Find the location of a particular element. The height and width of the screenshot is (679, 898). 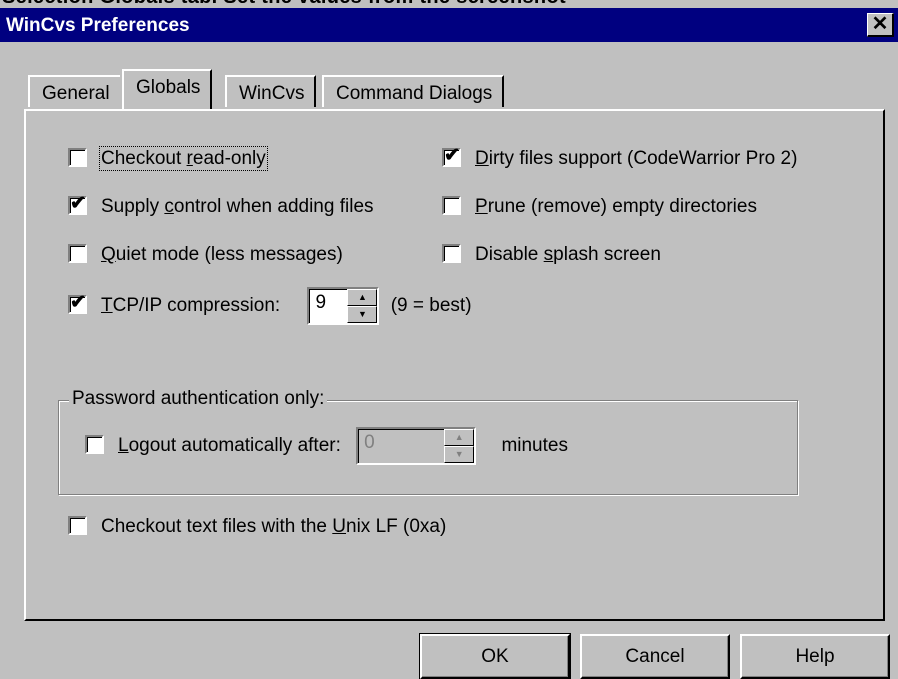

logout-minutes-stepper: 0 ▲ ▼ is located at coordinates (416, 446).